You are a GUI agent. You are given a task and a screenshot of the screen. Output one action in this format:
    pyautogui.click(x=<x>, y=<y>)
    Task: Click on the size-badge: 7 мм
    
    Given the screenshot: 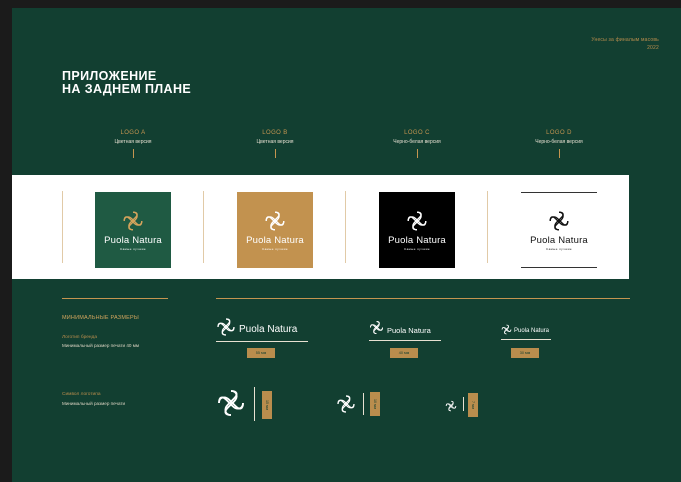 What is the action you would take?
    pyautogui.click(x=473, y=405)
    